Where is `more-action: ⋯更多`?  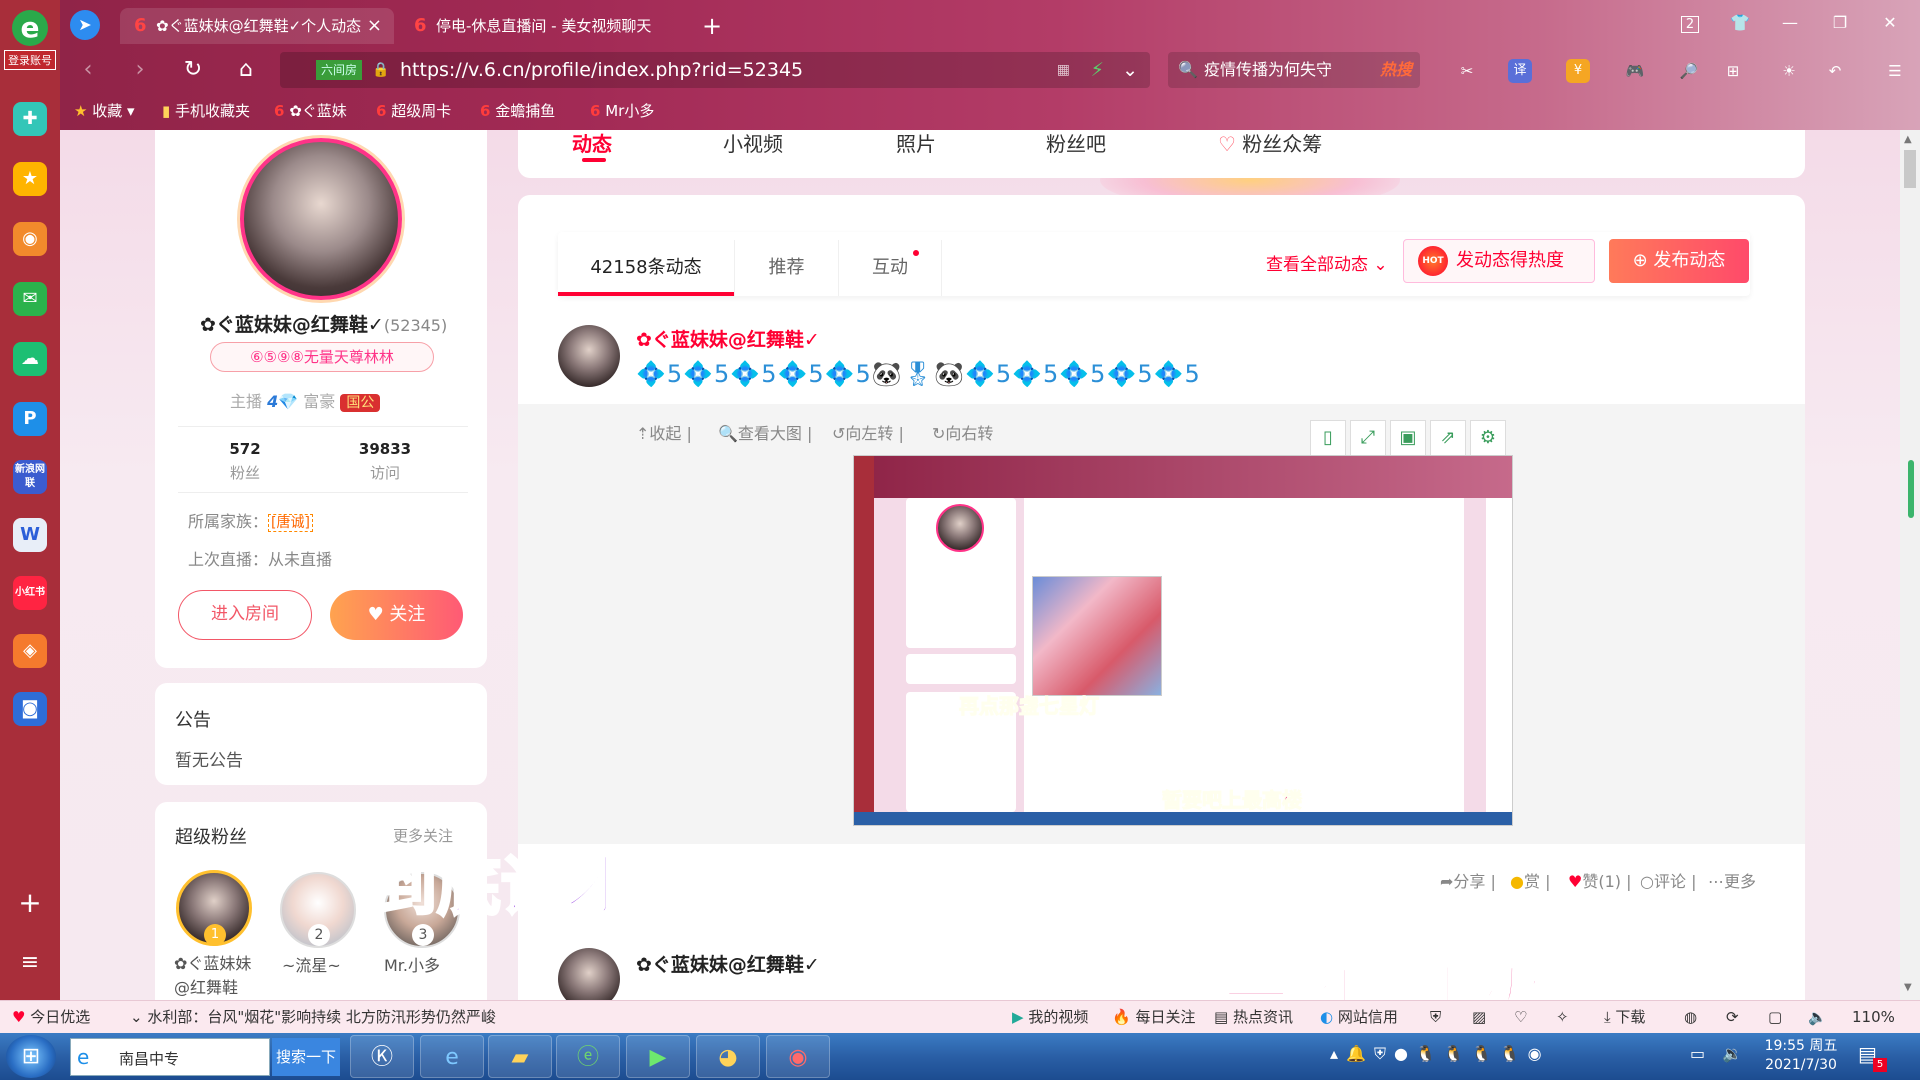 more-action: ⋯更多 is located at coordinates (1732, 880).